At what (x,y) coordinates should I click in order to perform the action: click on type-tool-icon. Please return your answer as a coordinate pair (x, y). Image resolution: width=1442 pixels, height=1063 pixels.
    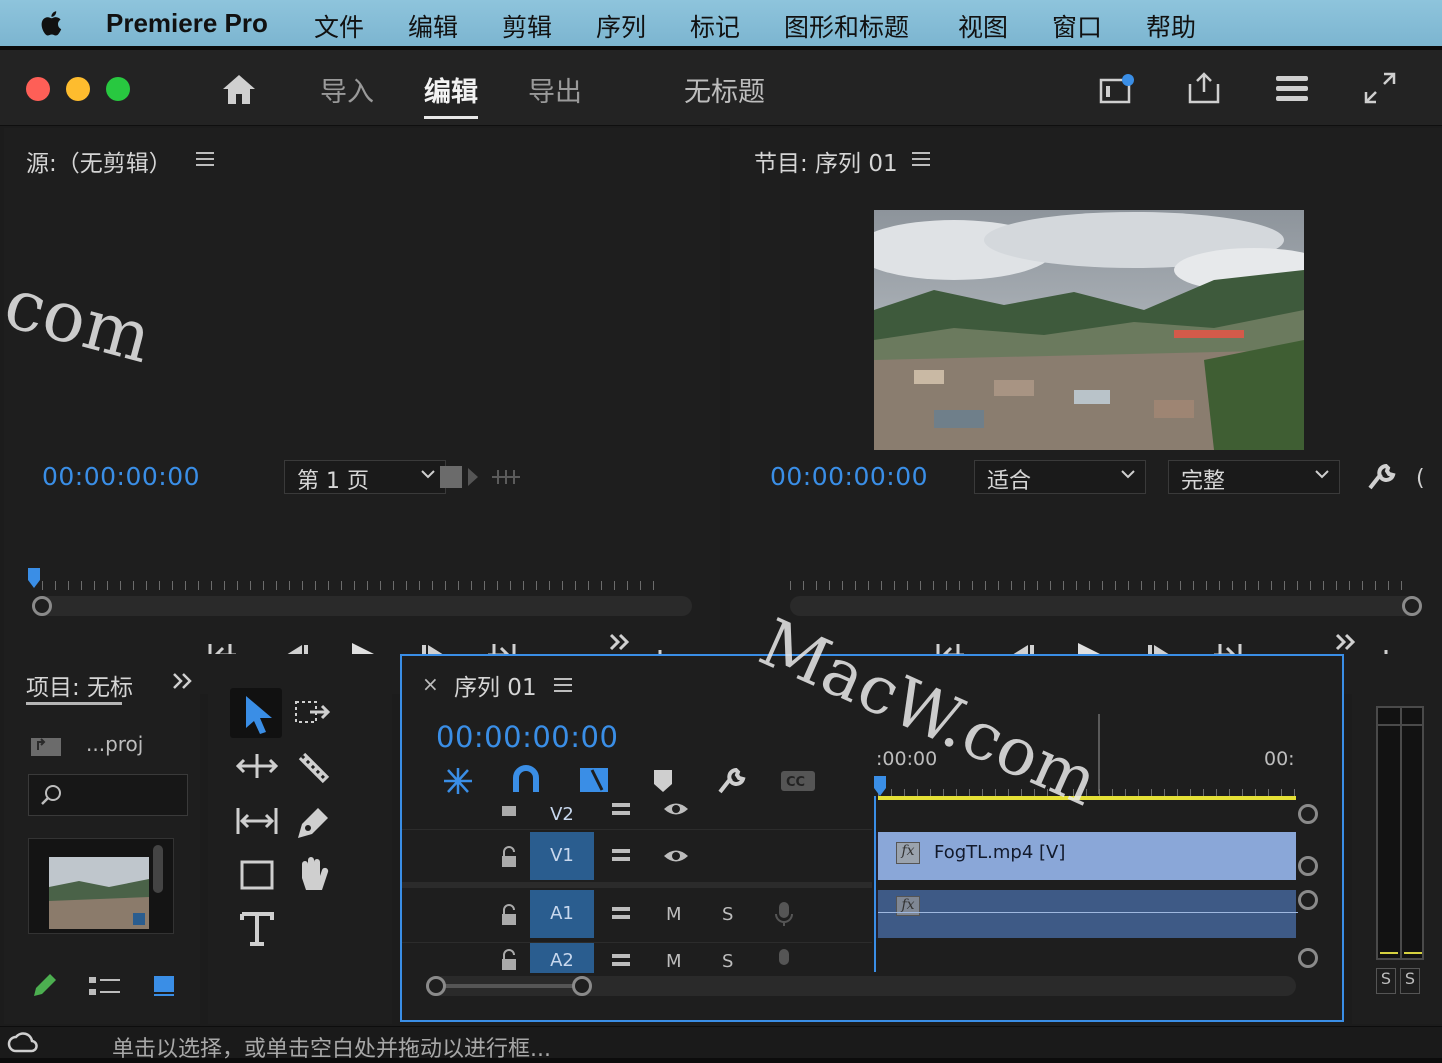
    Looking at the image, I should click on (257, 929).